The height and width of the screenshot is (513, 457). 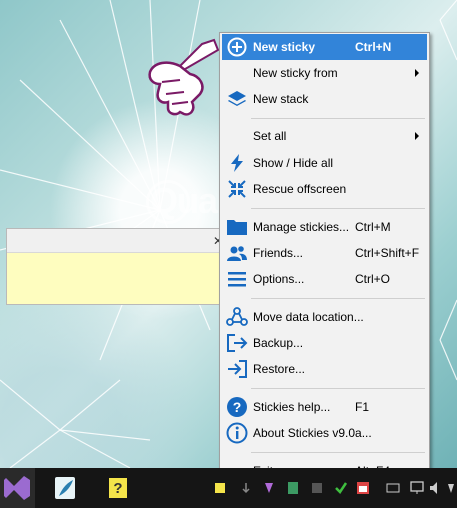 What do you see at coordinates (237, 227) in the screenshot?
I see `folder-icon` at bounding box center [237, 227].